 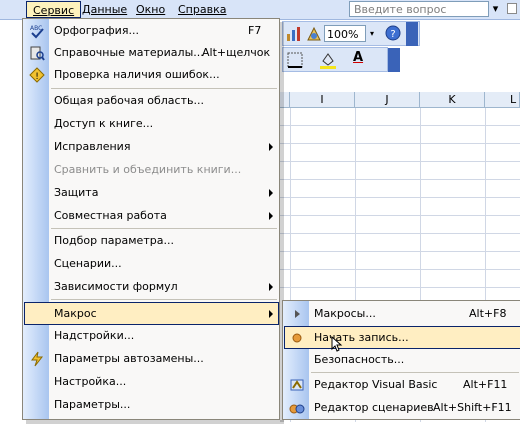 I want to click on menu-item-macro: Макрос, so click(x=151, y=313).